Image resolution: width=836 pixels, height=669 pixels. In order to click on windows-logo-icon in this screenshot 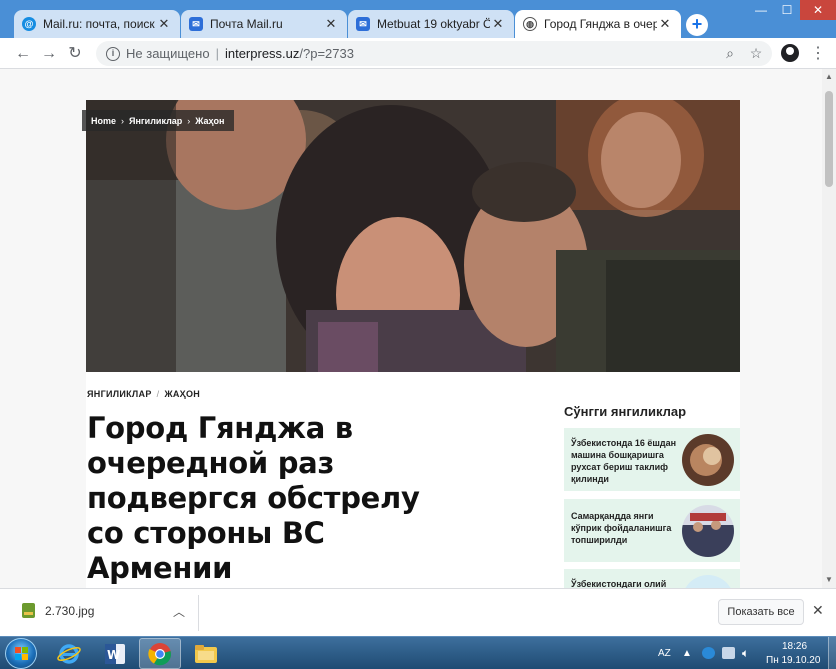, I will do `click(22, 654)`.